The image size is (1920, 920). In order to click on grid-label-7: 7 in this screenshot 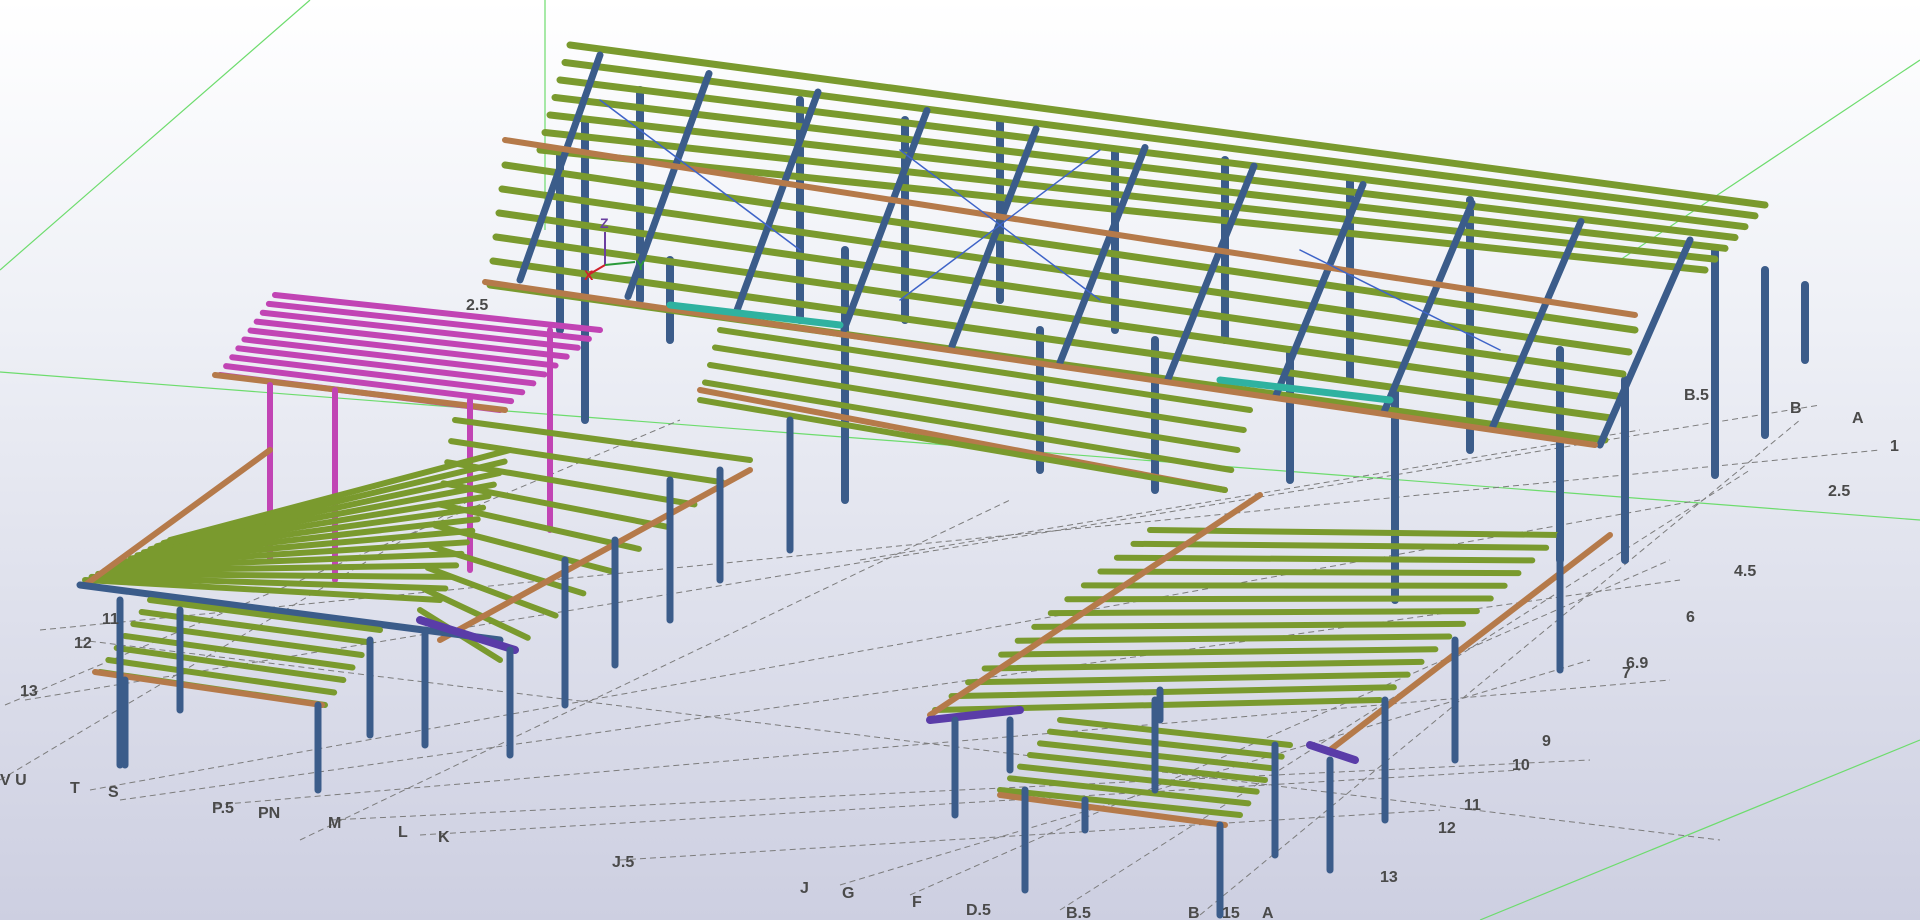, I will do `click(1626, 673)`.